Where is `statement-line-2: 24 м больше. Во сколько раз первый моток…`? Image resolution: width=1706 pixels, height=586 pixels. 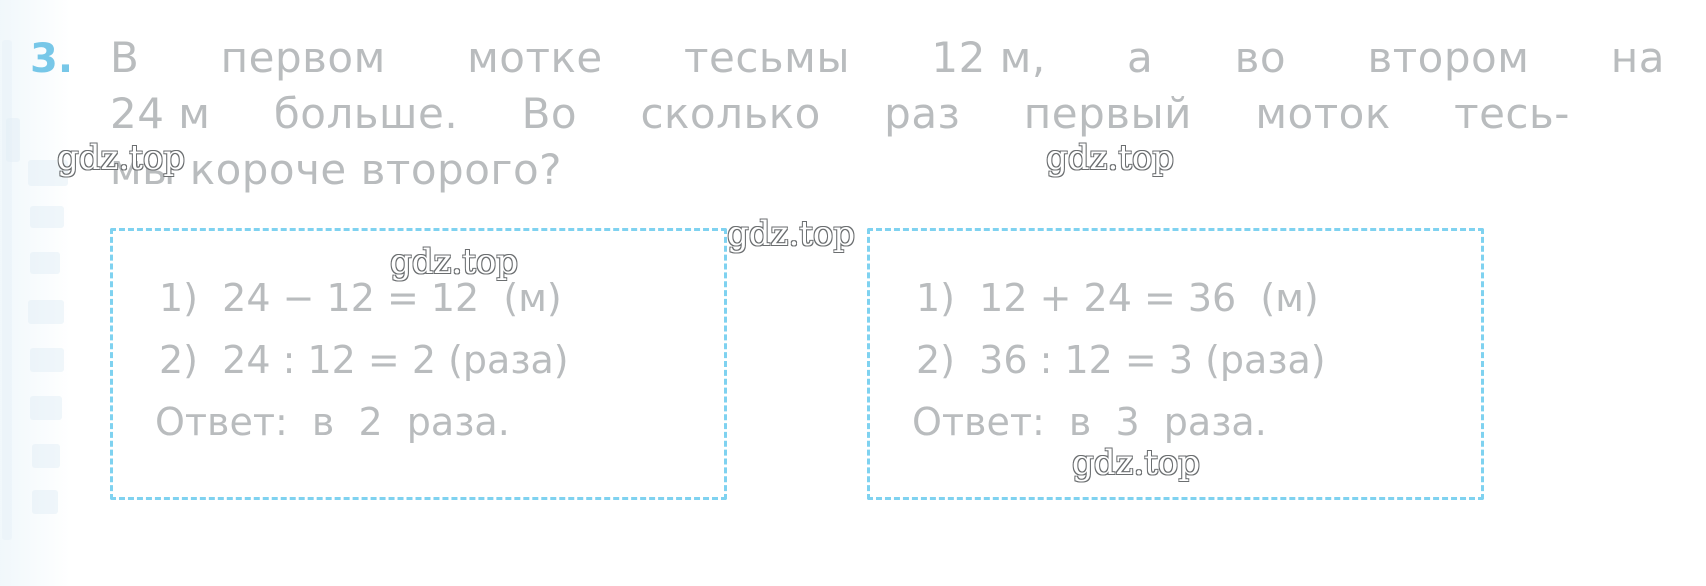
statement-line-2: 24 м больше. Во сколько раз первый моток… is located at coordinates (840, 114).